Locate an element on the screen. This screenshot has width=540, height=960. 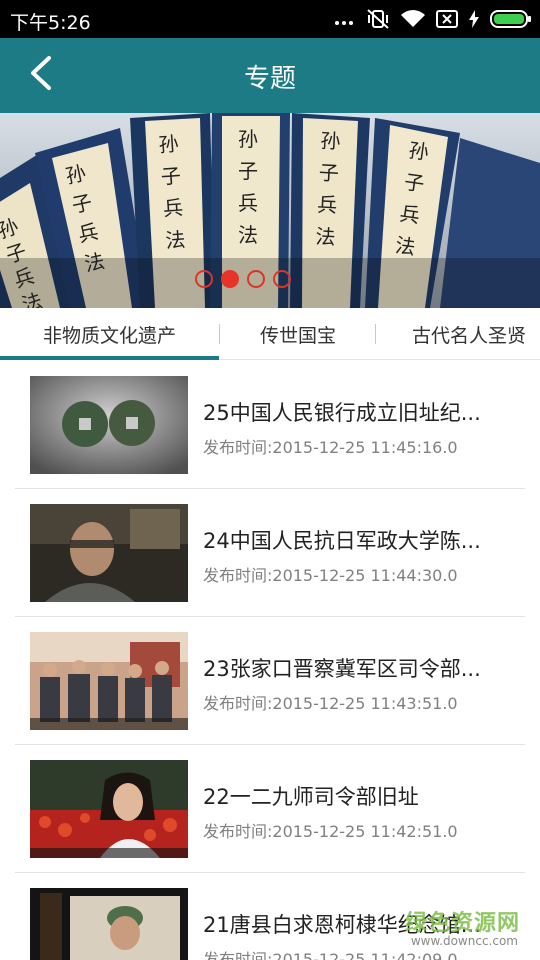
tab-ancient-sages: 古代名人圣贤 is located at coordinates (459, 334).